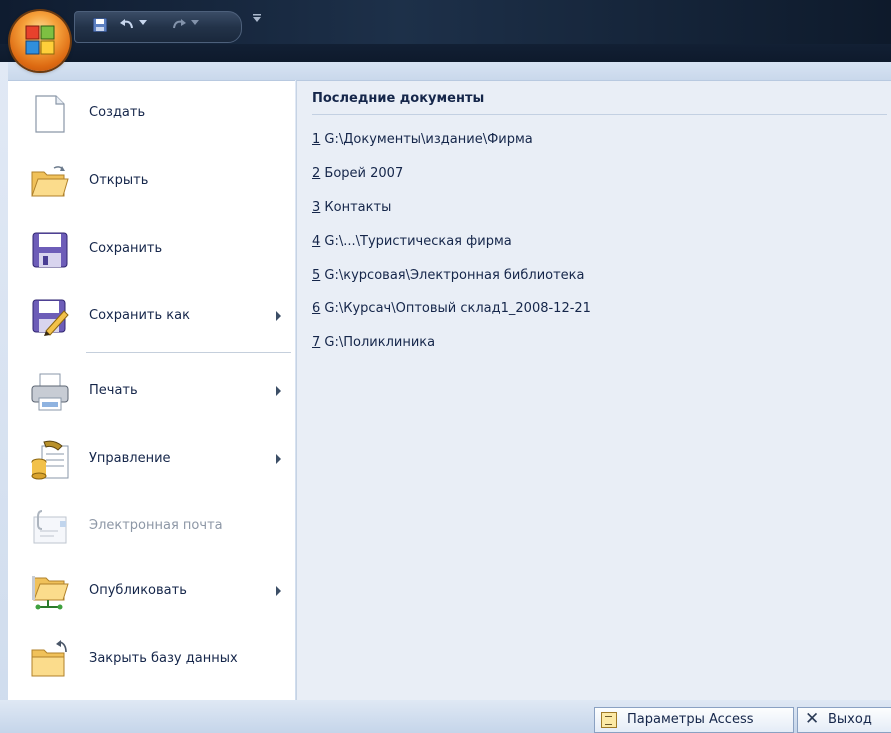 This screenshot has width=891, height=733. I want to click on close-database-icon, so click(50, 660).